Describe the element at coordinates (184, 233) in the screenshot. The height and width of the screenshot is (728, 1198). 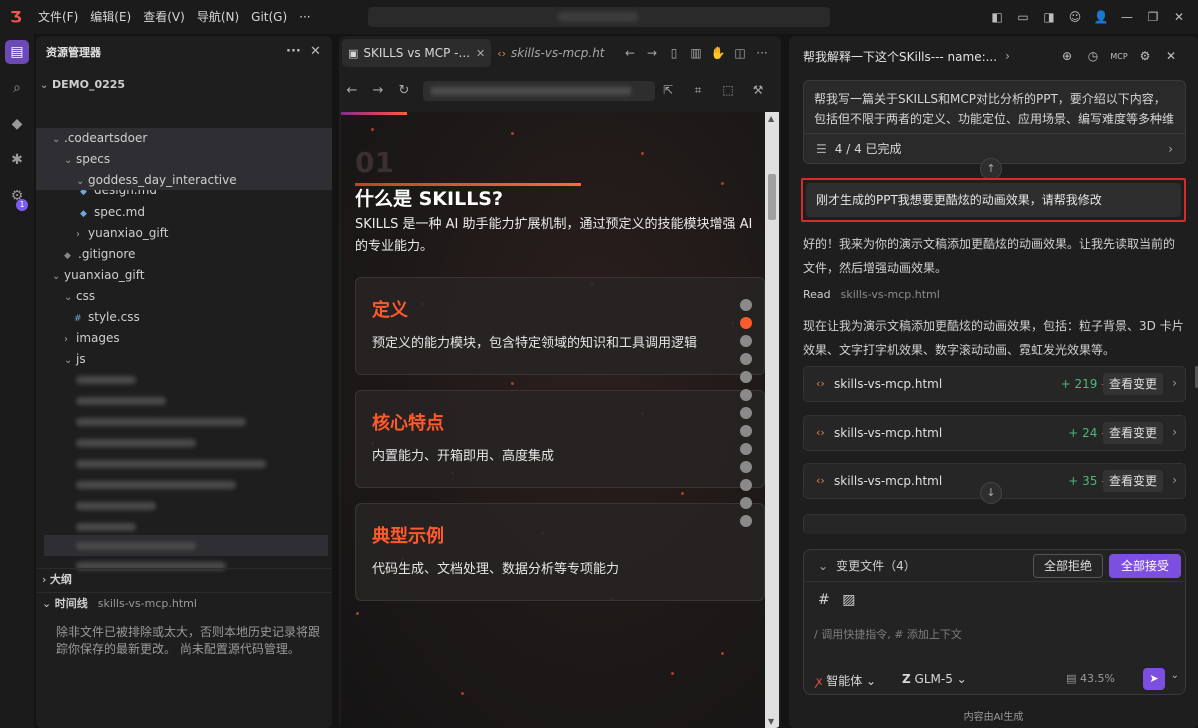
I see `tree-item-yuanxiao-gift-spec: › yuanxiao_gift` at that location.